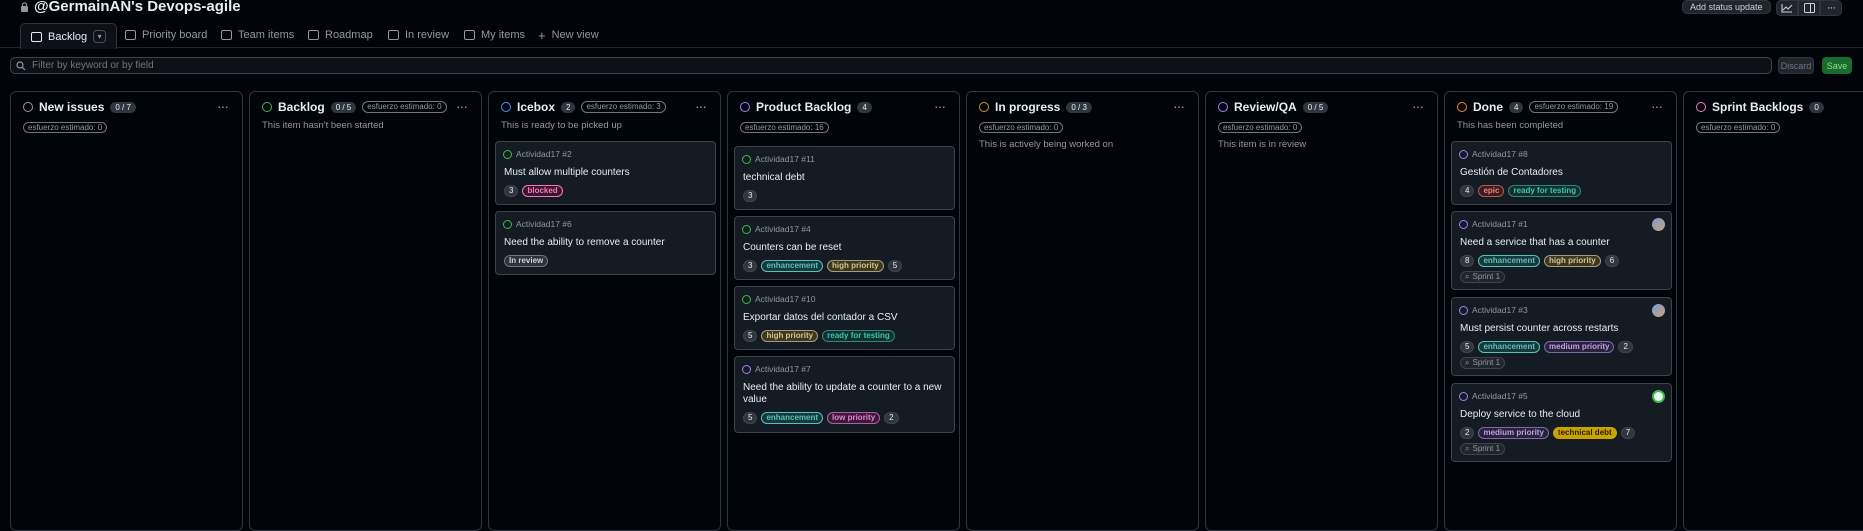 The image size is (1863, 531). What do you see at coordinates (65, 126) in the screenshot?
I see `estimate-row: esfuerzo estimado: 0` at bounding box center [65, 126].